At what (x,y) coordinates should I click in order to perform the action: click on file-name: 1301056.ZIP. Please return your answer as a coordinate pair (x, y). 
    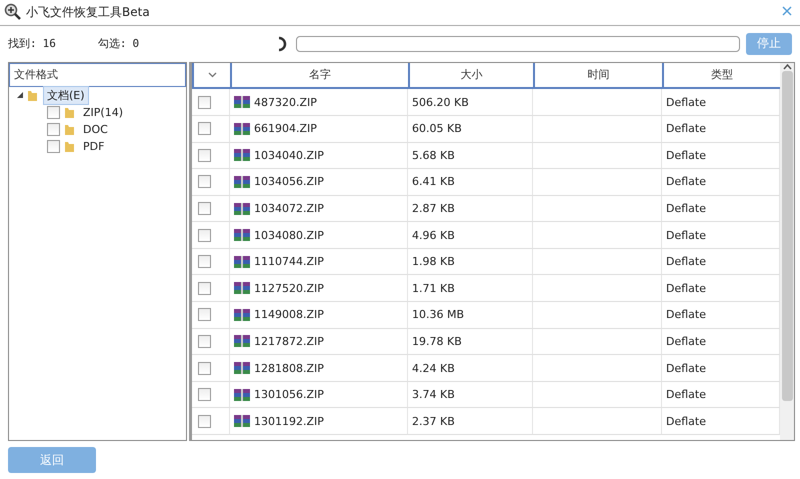
    Looking at the image, I should click on (289, 395).